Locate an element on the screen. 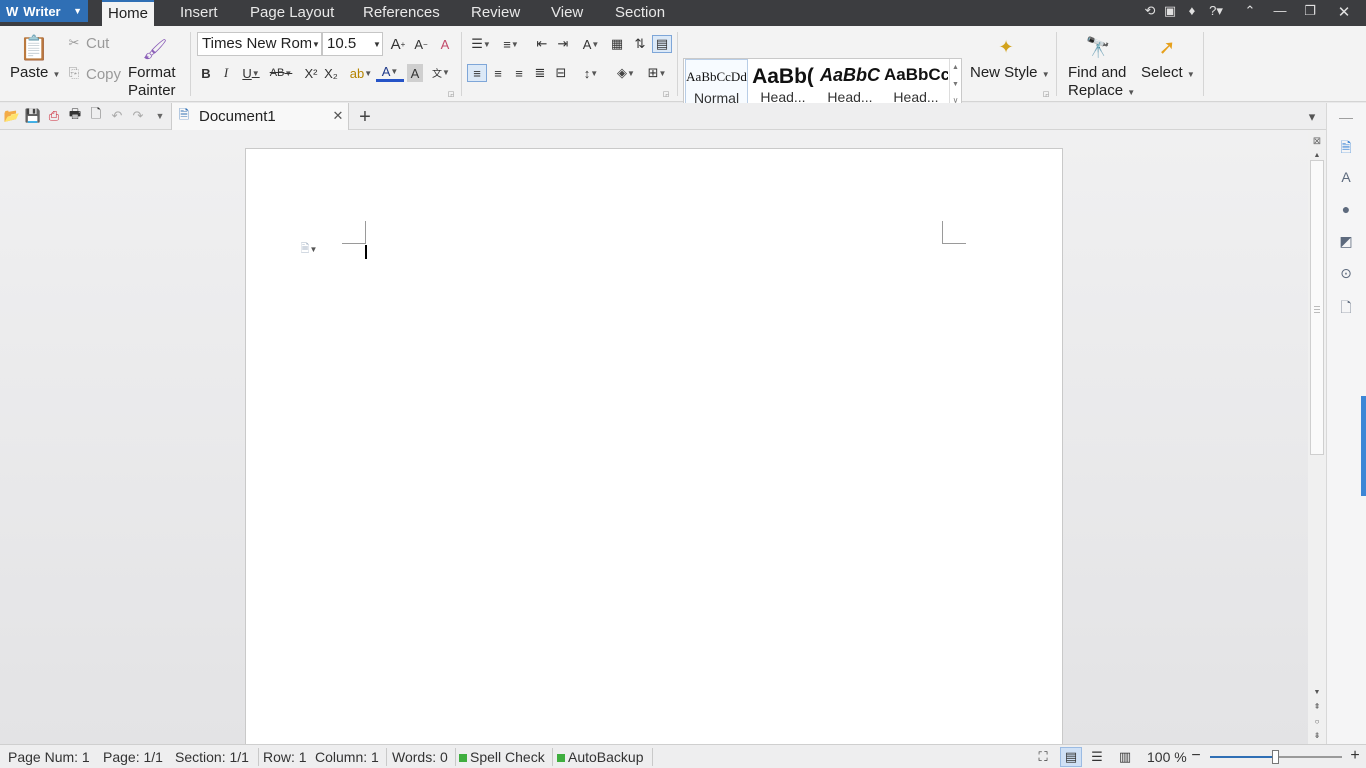 The height and width of the screenshot is (768, 1366). zoom-out-icon: − is located at coordinates (1196, 755).